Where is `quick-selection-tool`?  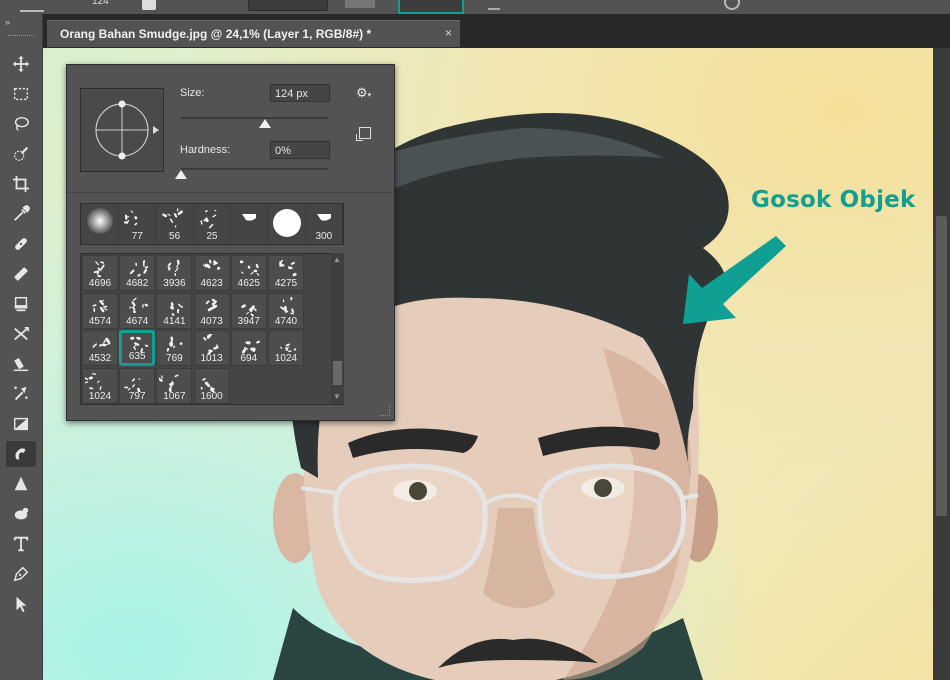
quick-selection-tool is located at coordinates (21, 154).